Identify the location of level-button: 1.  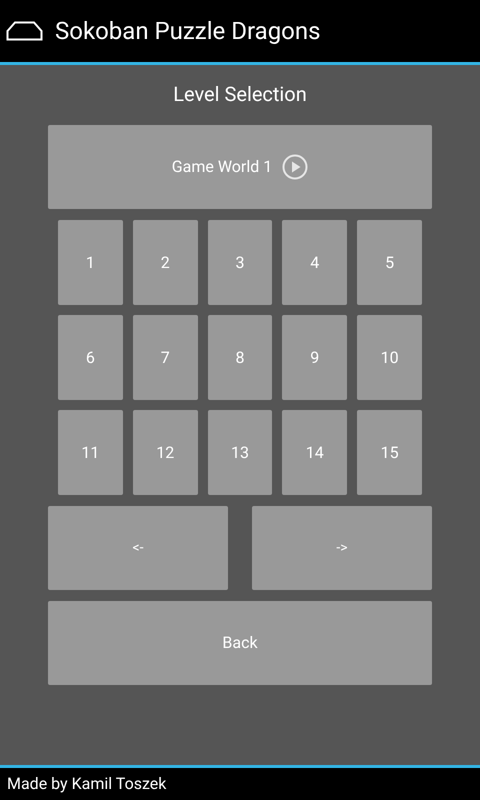
(90, 262).